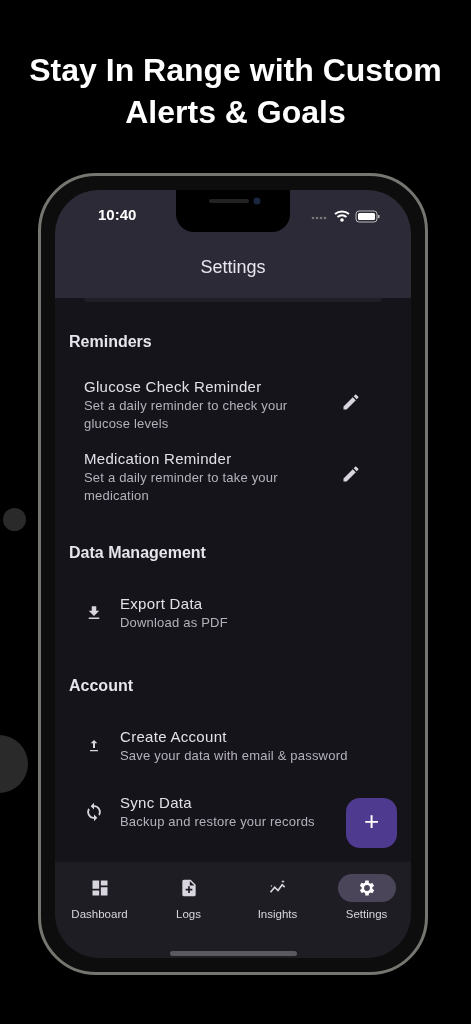  What do you see at coordinates (174, 623) in the screenshot?
I see `item-subtitle: Download as PDF` at bounding box center [174, 623].